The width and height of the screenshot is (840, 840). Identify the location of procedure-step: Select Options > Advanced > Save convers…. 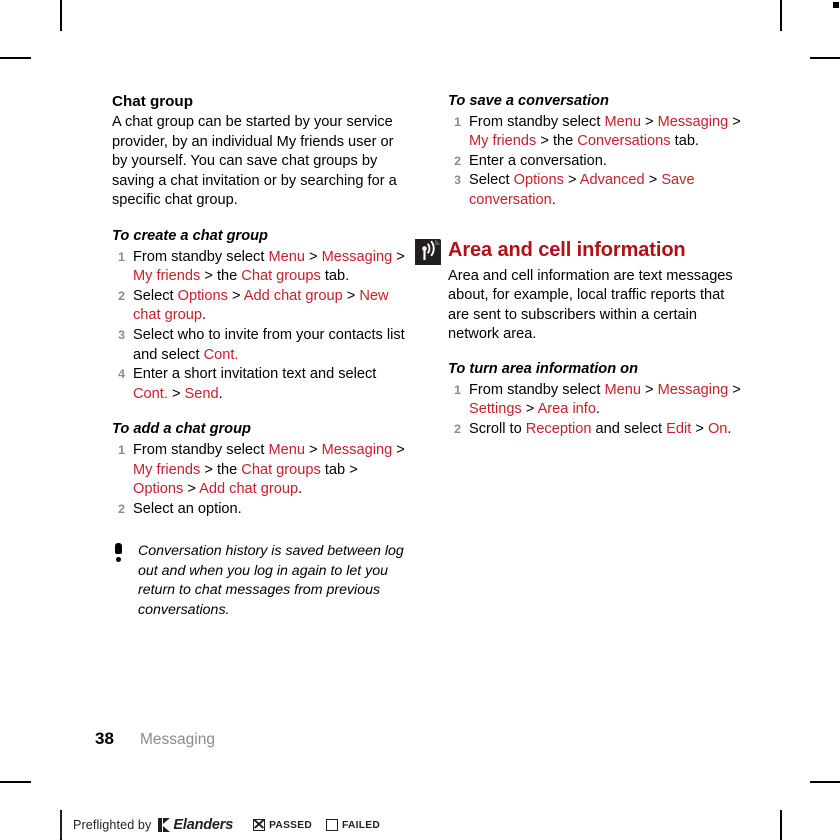
(598, 190).